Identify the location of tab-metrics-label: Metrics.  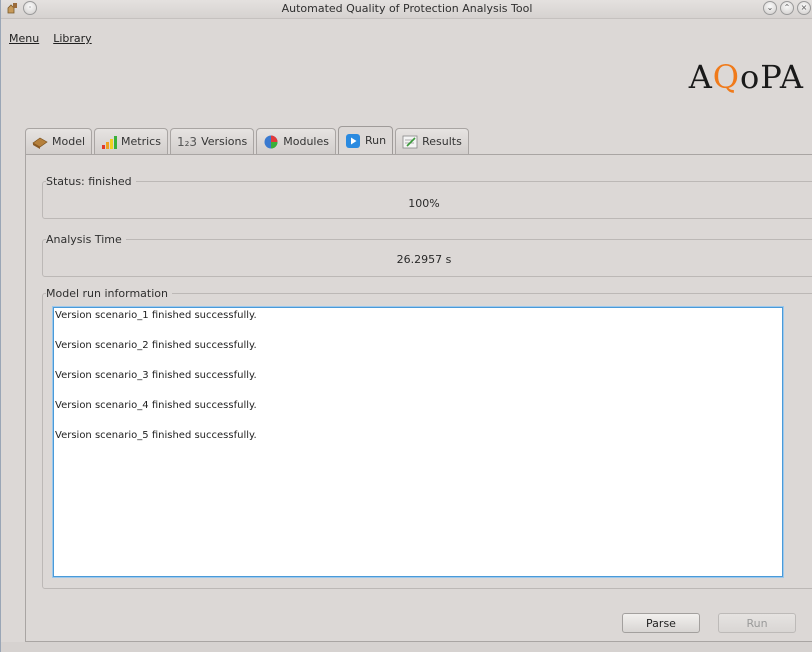
(141, 141).